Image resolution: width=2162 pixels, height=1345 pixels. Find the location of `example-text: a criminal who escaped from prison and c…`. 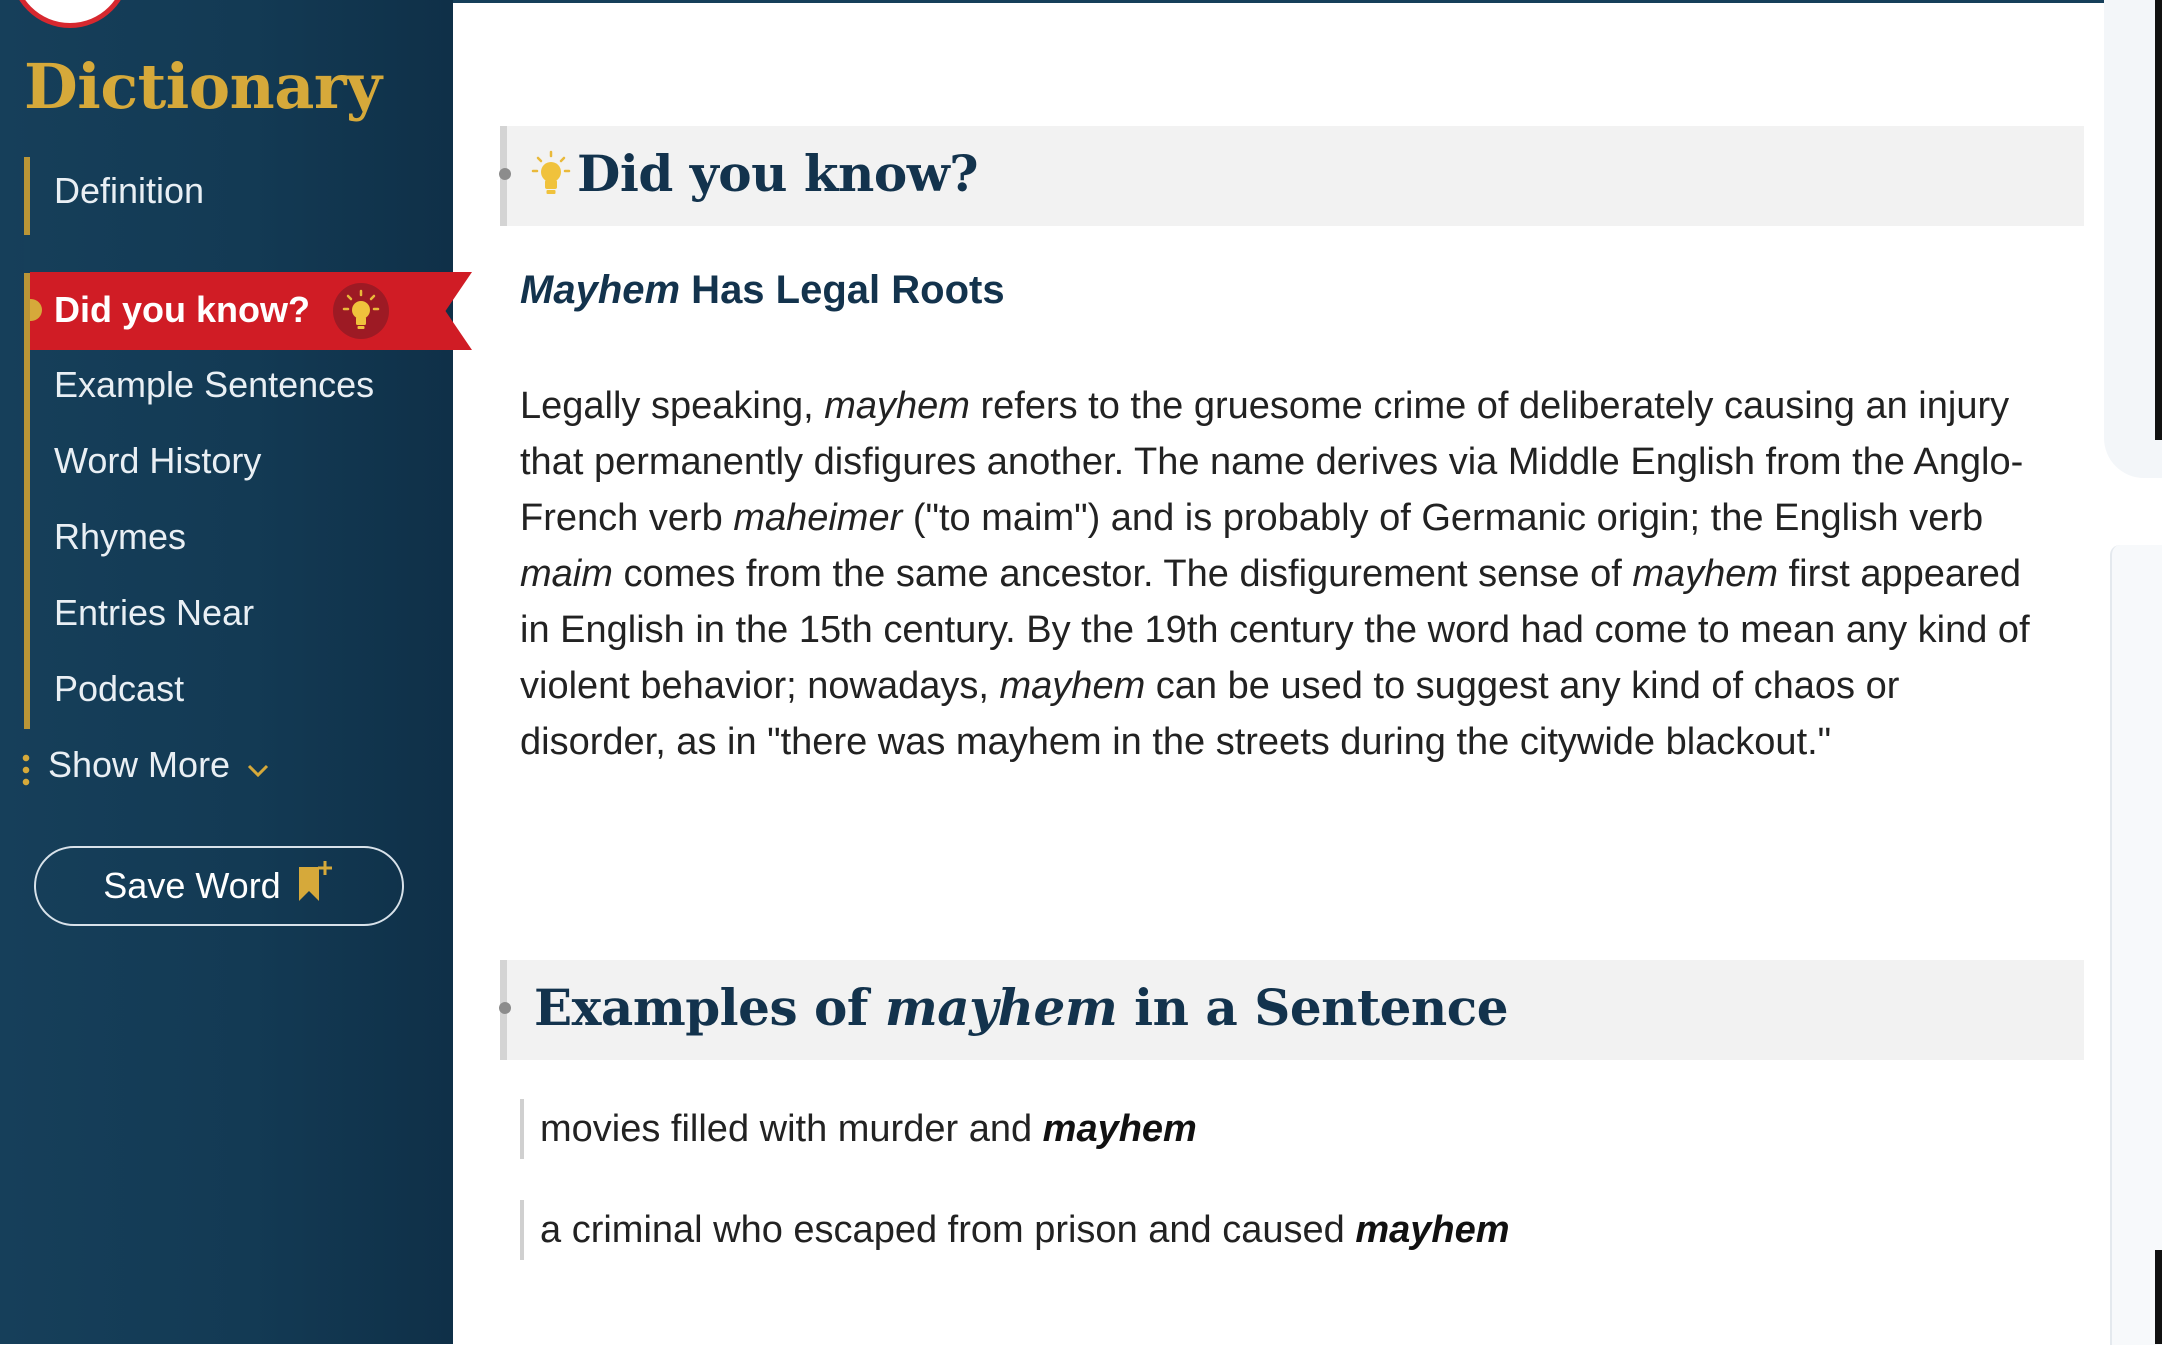

example-text: a criminal who escaped from prison and c… is located at coordinates (948, 1230).